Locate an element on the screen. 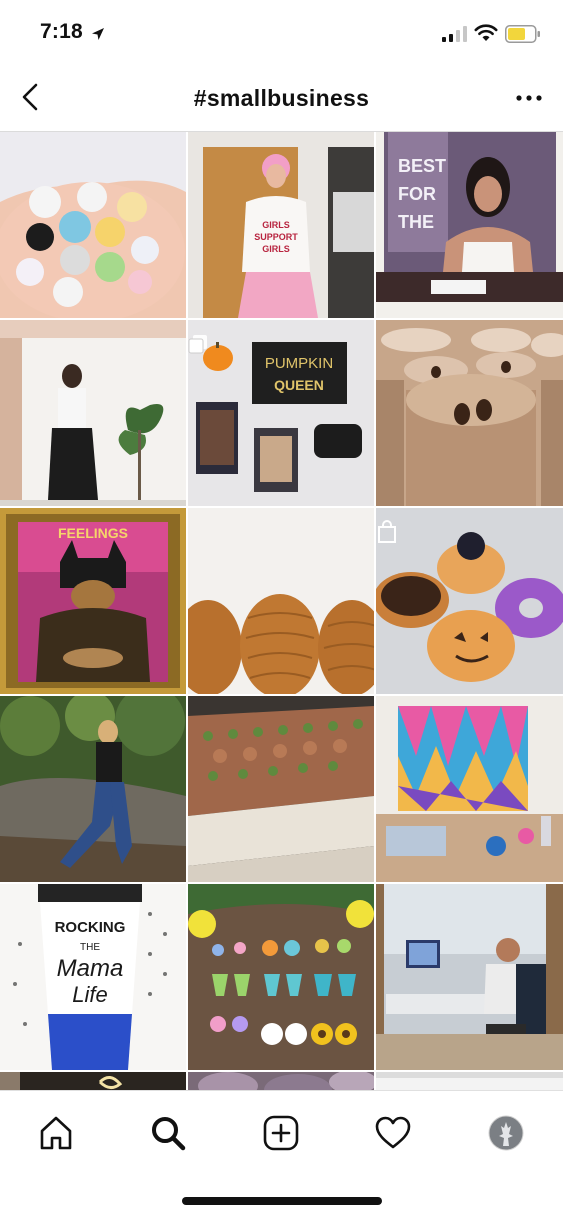 This screenshot has width=563, height=1218. post-image: PUMPKIN QUEEN is located at coordinates (281, 413).